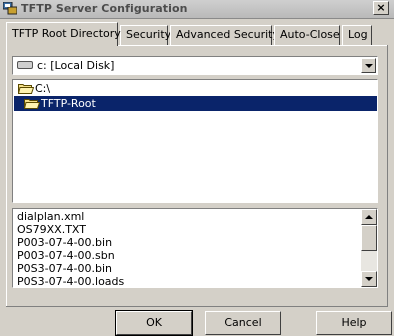  What do you see at coordinates (369, 238) in the screenshot?
I see `scroll-thumb` at bounding box center [369, 238].